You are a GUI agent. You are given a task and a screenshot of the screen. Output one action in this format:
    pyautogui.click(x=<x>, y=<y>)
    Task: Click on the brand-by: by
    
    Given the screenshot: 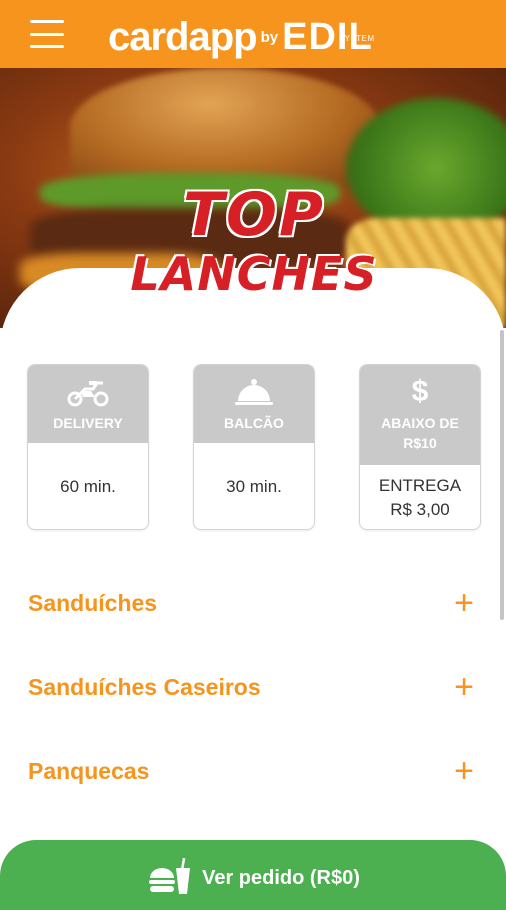 What is the action you would take?
    pyautogui.click(x=269, y=37)
    